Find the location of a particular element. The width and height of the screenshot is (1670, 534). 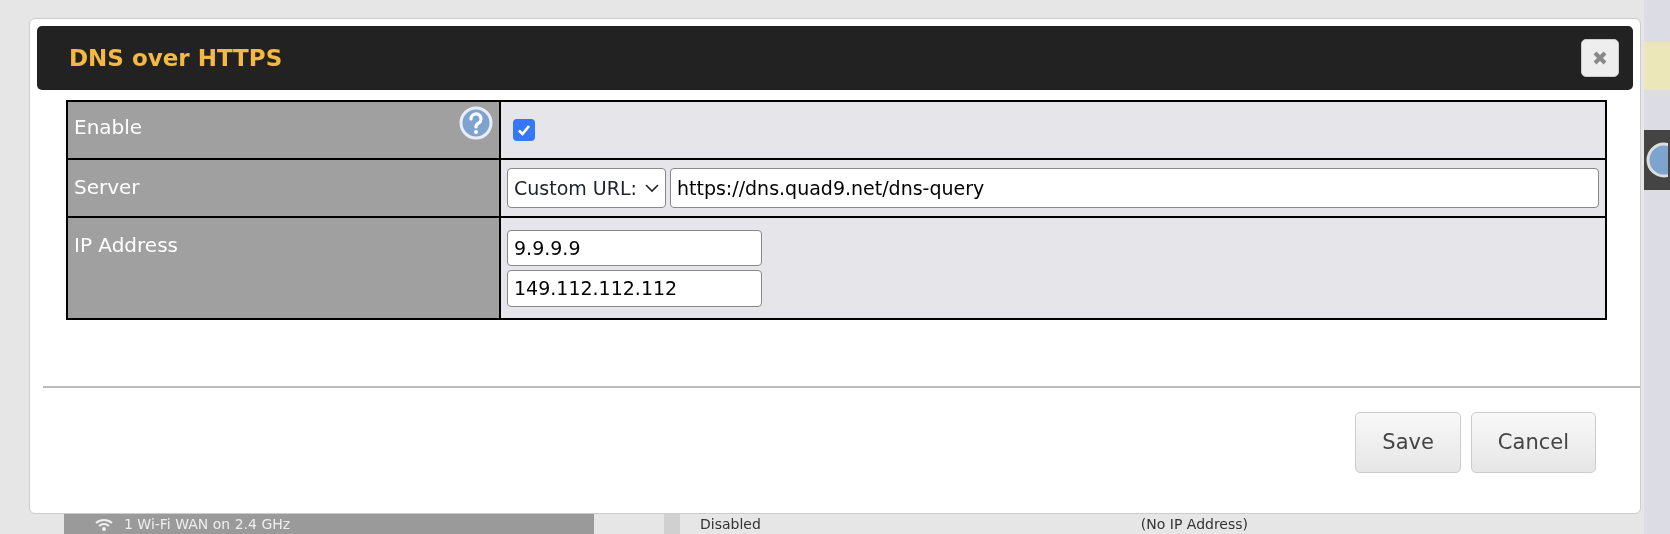

ip-address-field: 9.9.9.9 is located at coordinates (634, 247).